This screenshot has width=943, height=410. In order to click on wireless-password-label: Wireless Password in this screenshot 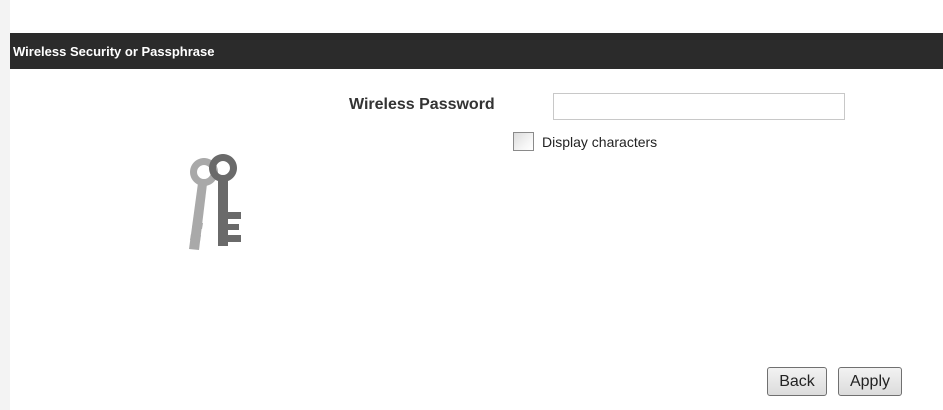, I will do `click(422, 104)`.